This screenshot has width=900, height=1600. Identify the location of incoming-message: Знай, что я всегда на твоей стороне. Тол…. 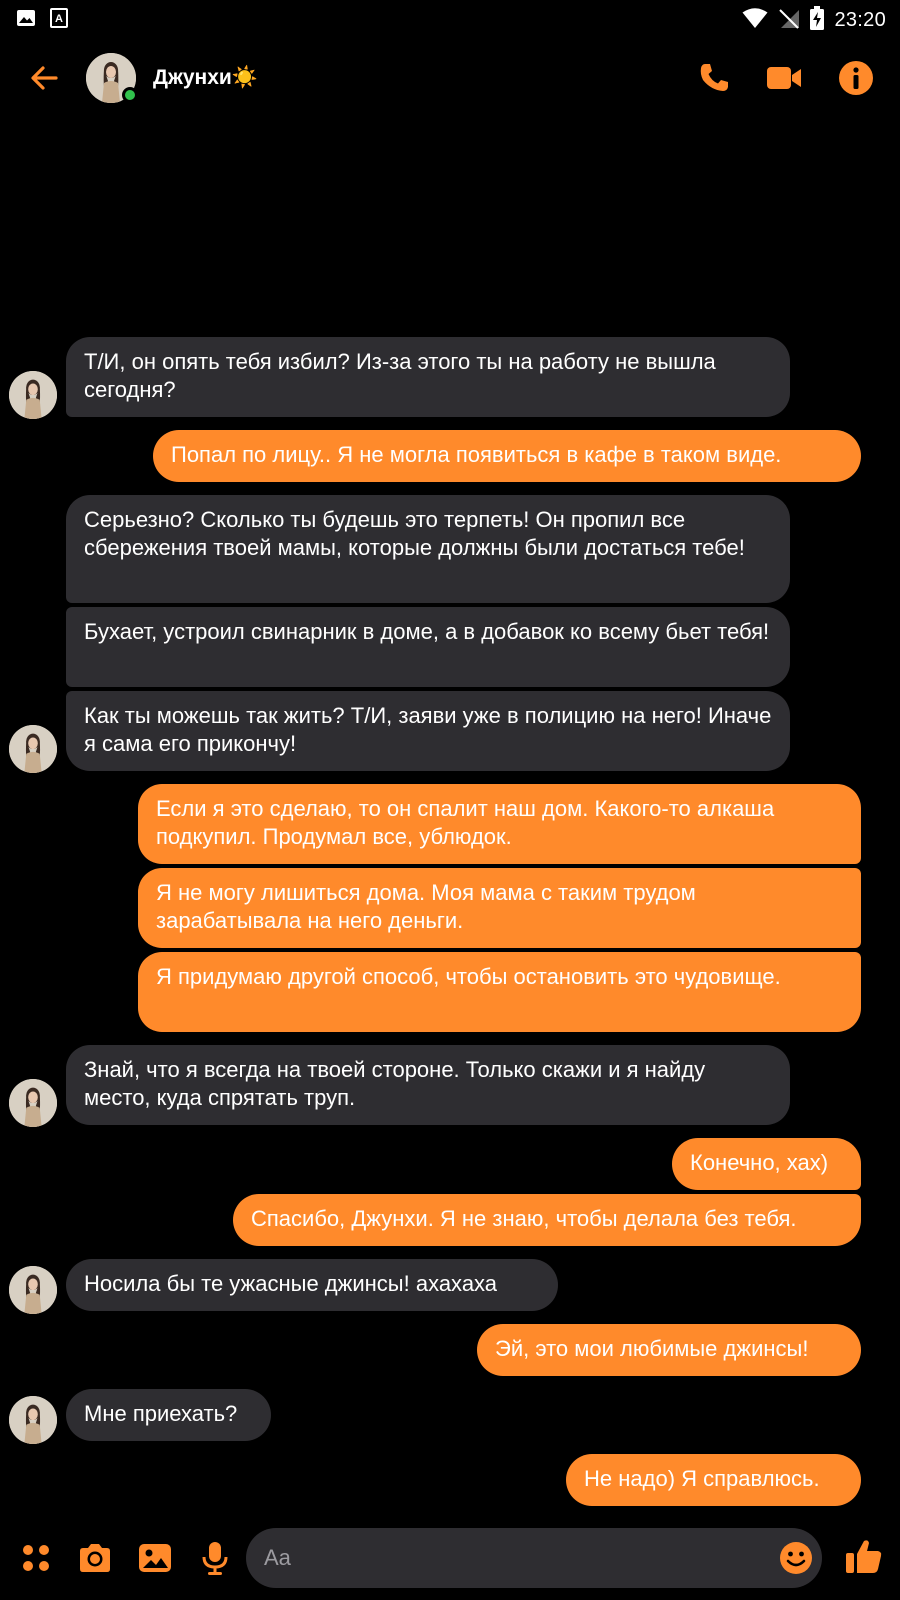
(428, 1085).